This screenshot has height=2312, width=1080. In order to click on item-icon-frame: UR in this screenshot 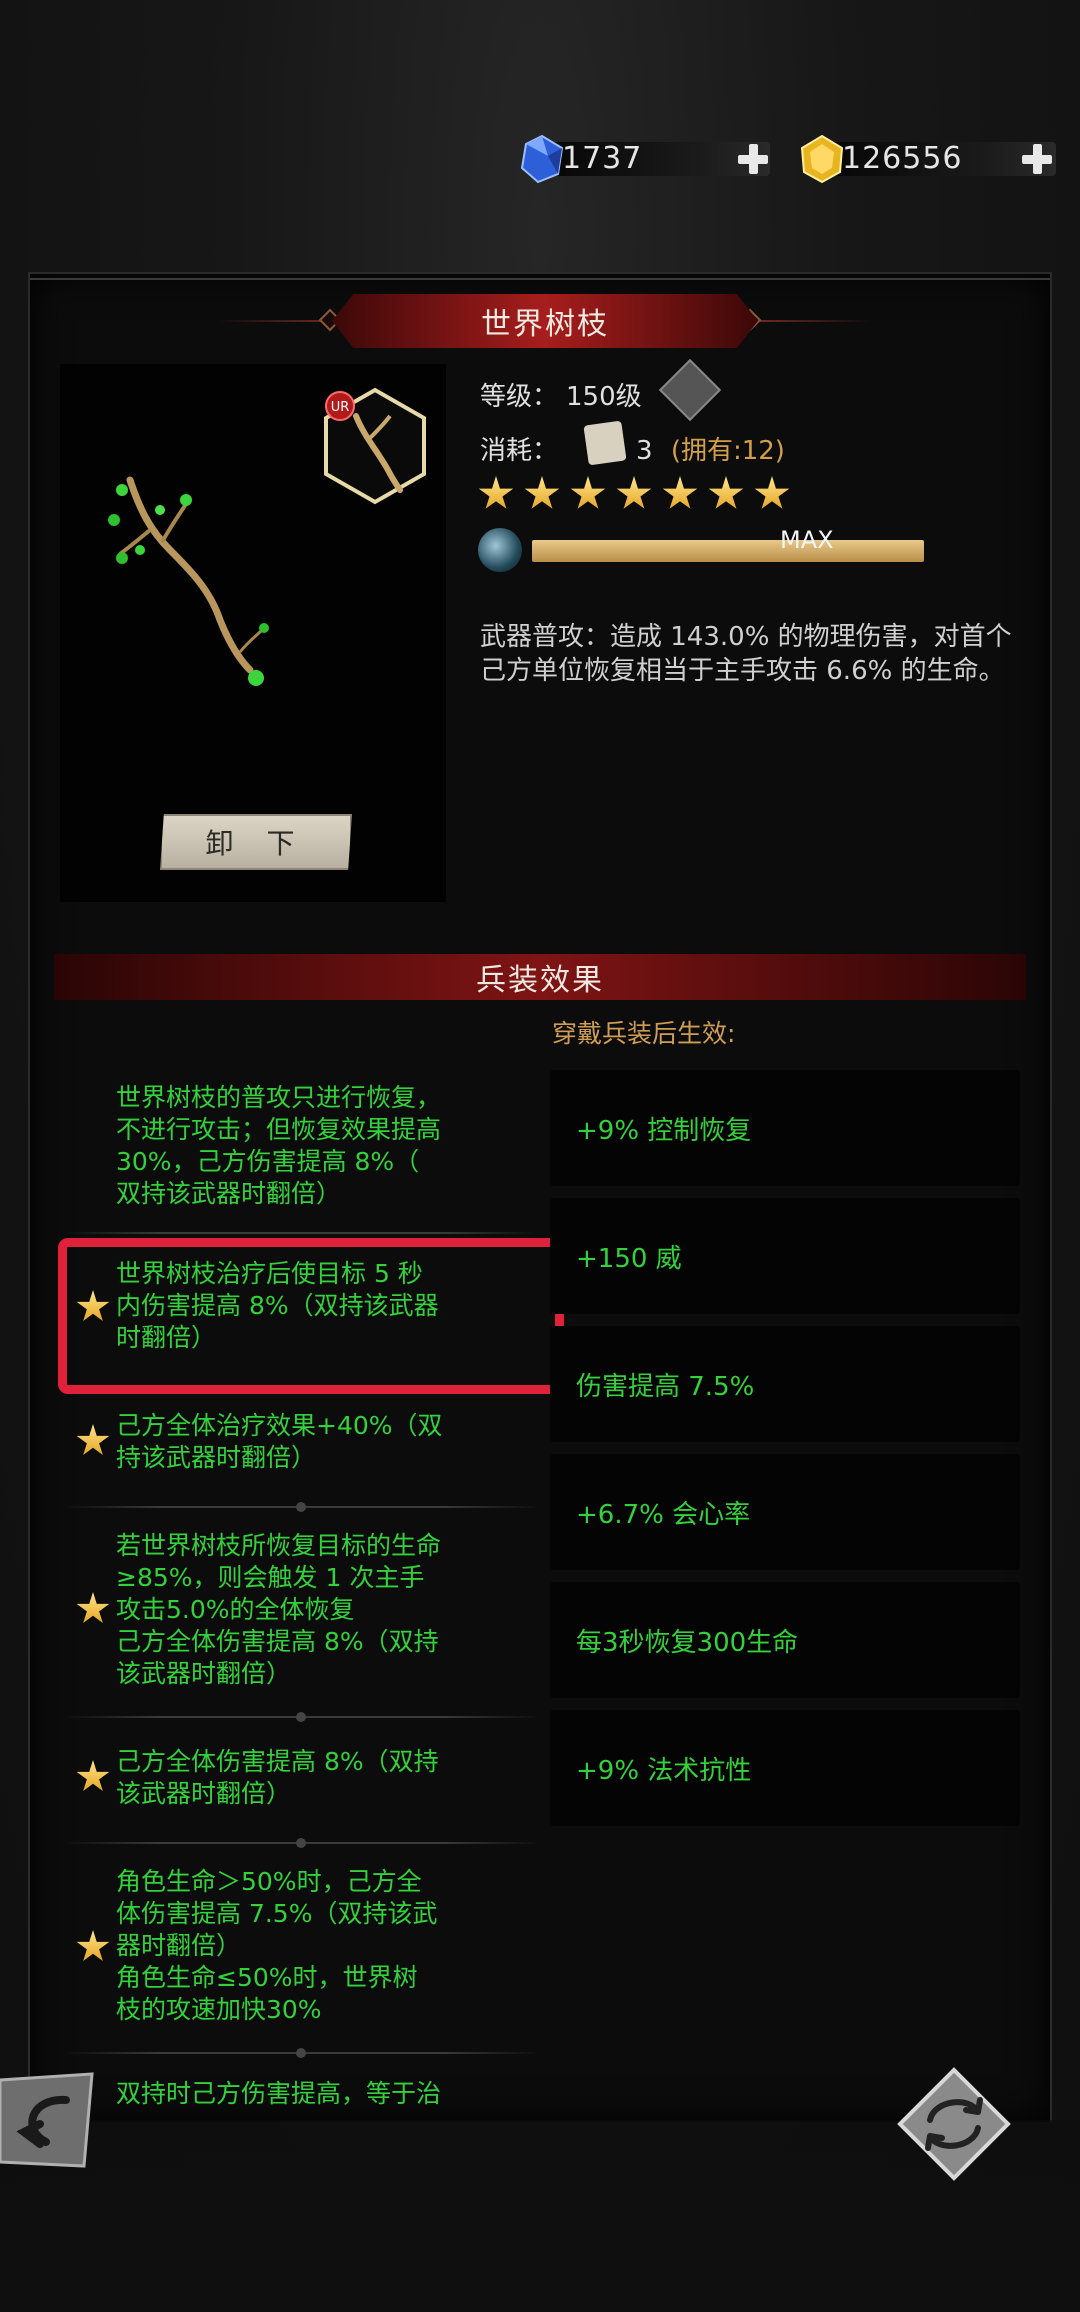, I will do `click(375, 446)`.